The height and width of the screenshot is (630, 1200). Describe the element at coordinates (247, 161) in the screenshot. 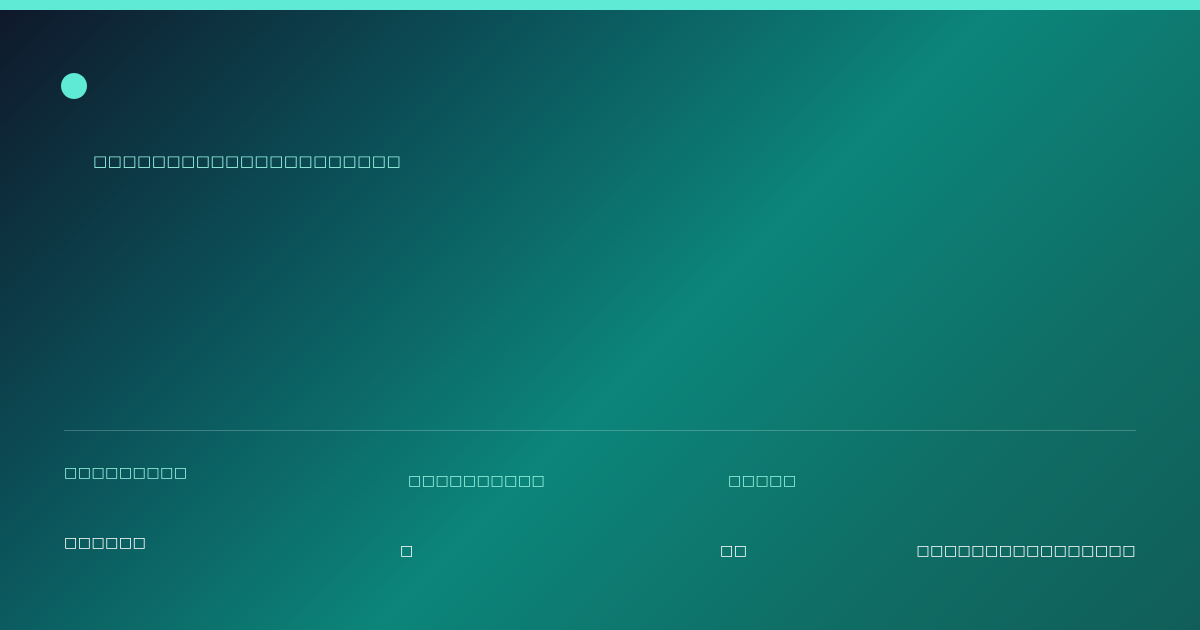

I see `page-subtitle: □□□□□□□□□□□□□□□□□□□□□` at that location.